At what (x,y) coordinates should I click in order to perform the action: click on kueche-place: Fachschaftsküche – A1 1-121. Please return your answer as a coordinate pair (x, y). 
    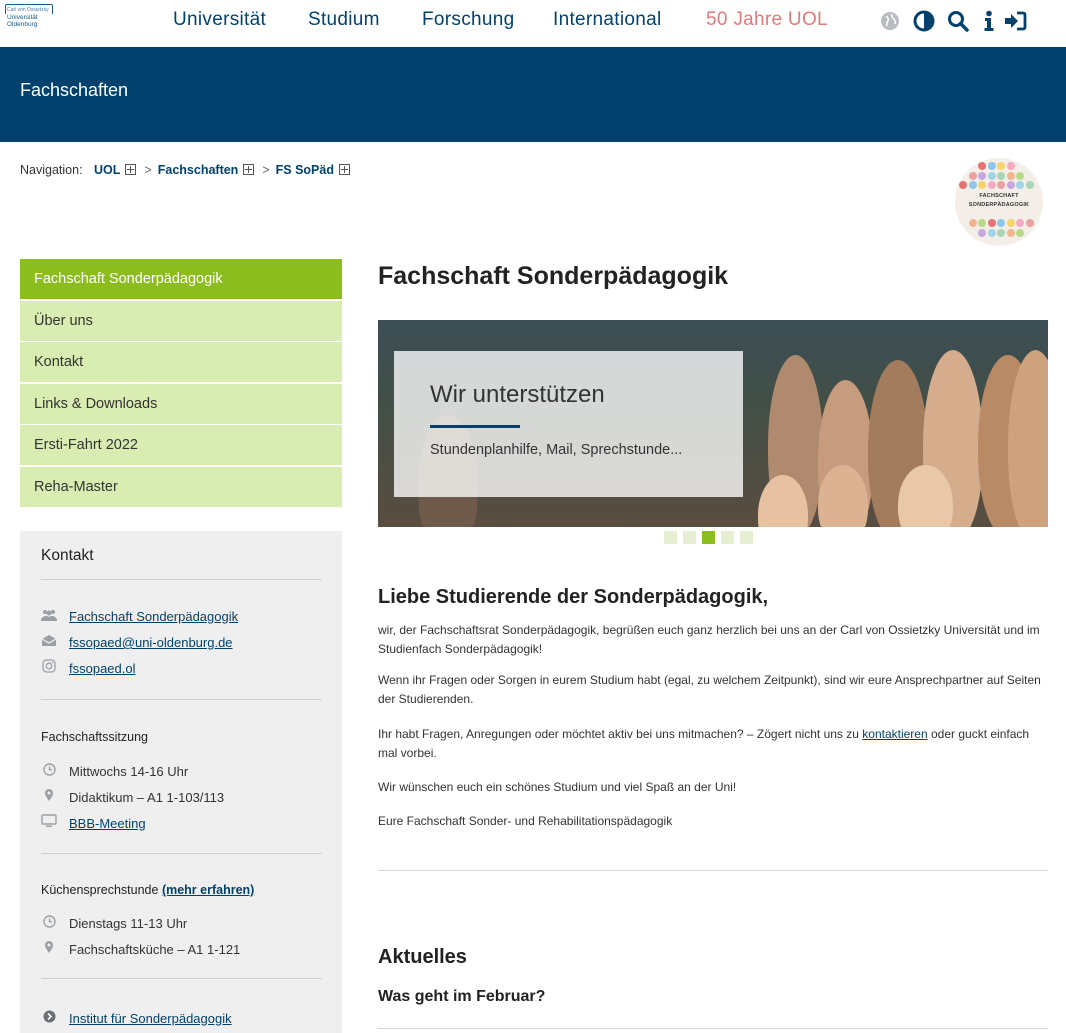
    Looking at the image, I should click on (155, 949).